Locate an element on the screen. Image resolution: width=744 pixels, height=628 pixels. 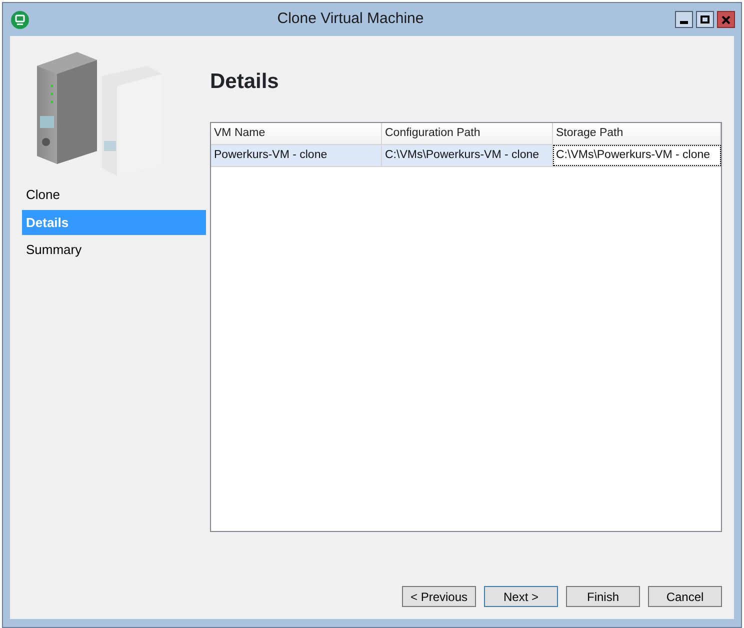
table-row: Powerkurs-VM - clone C:\VMs\Powerkurs-VM - clone C:\VMs\Powerkurs-VM - clone is located at coordinates (466, 155).